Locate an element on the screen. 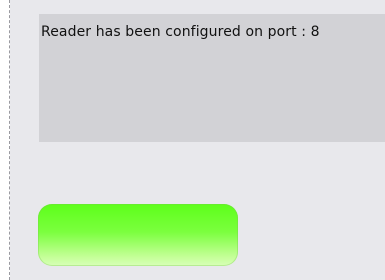 The width and height of the screenshot is (385, 280). status-message: Reader has been configured on port : 8 is located at coordinates (180, 32).